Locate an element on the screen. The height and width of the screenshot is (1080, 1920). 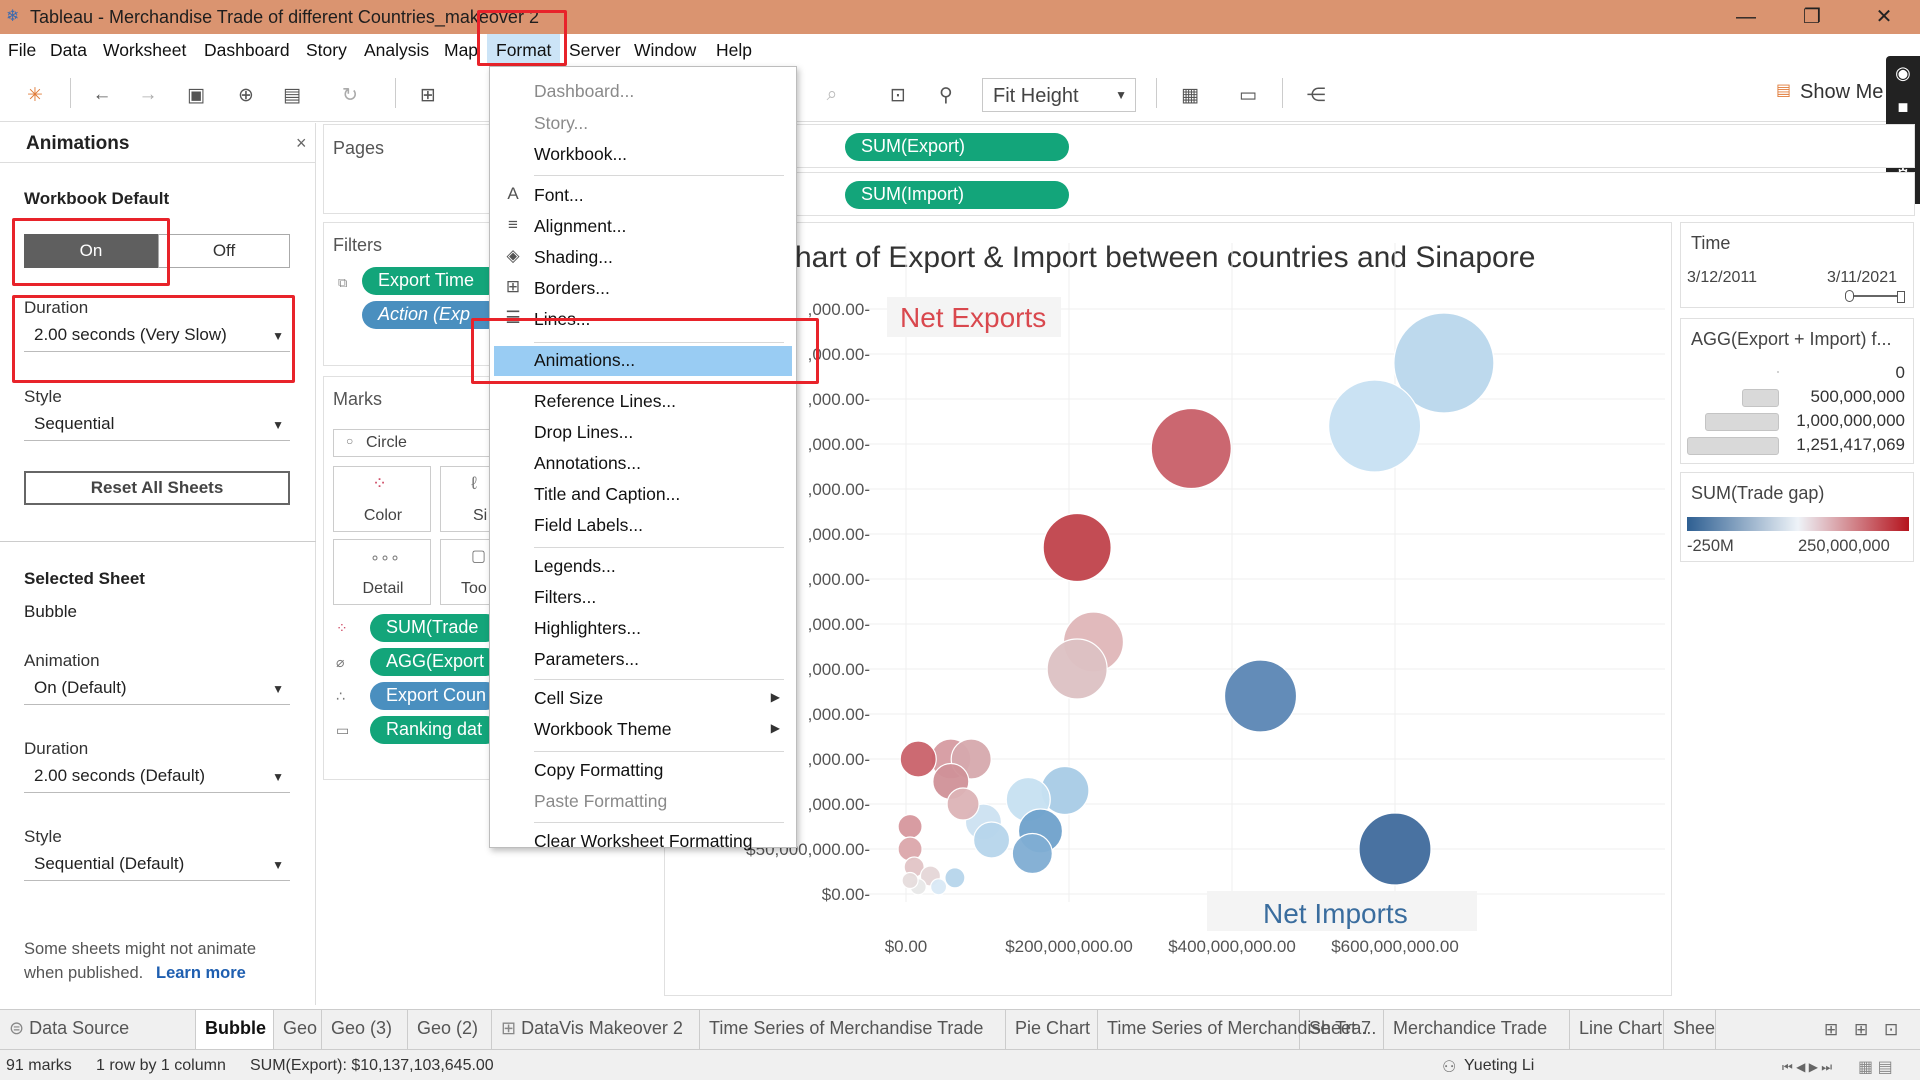
redo-icon: → is located at coordinates (148, 95).